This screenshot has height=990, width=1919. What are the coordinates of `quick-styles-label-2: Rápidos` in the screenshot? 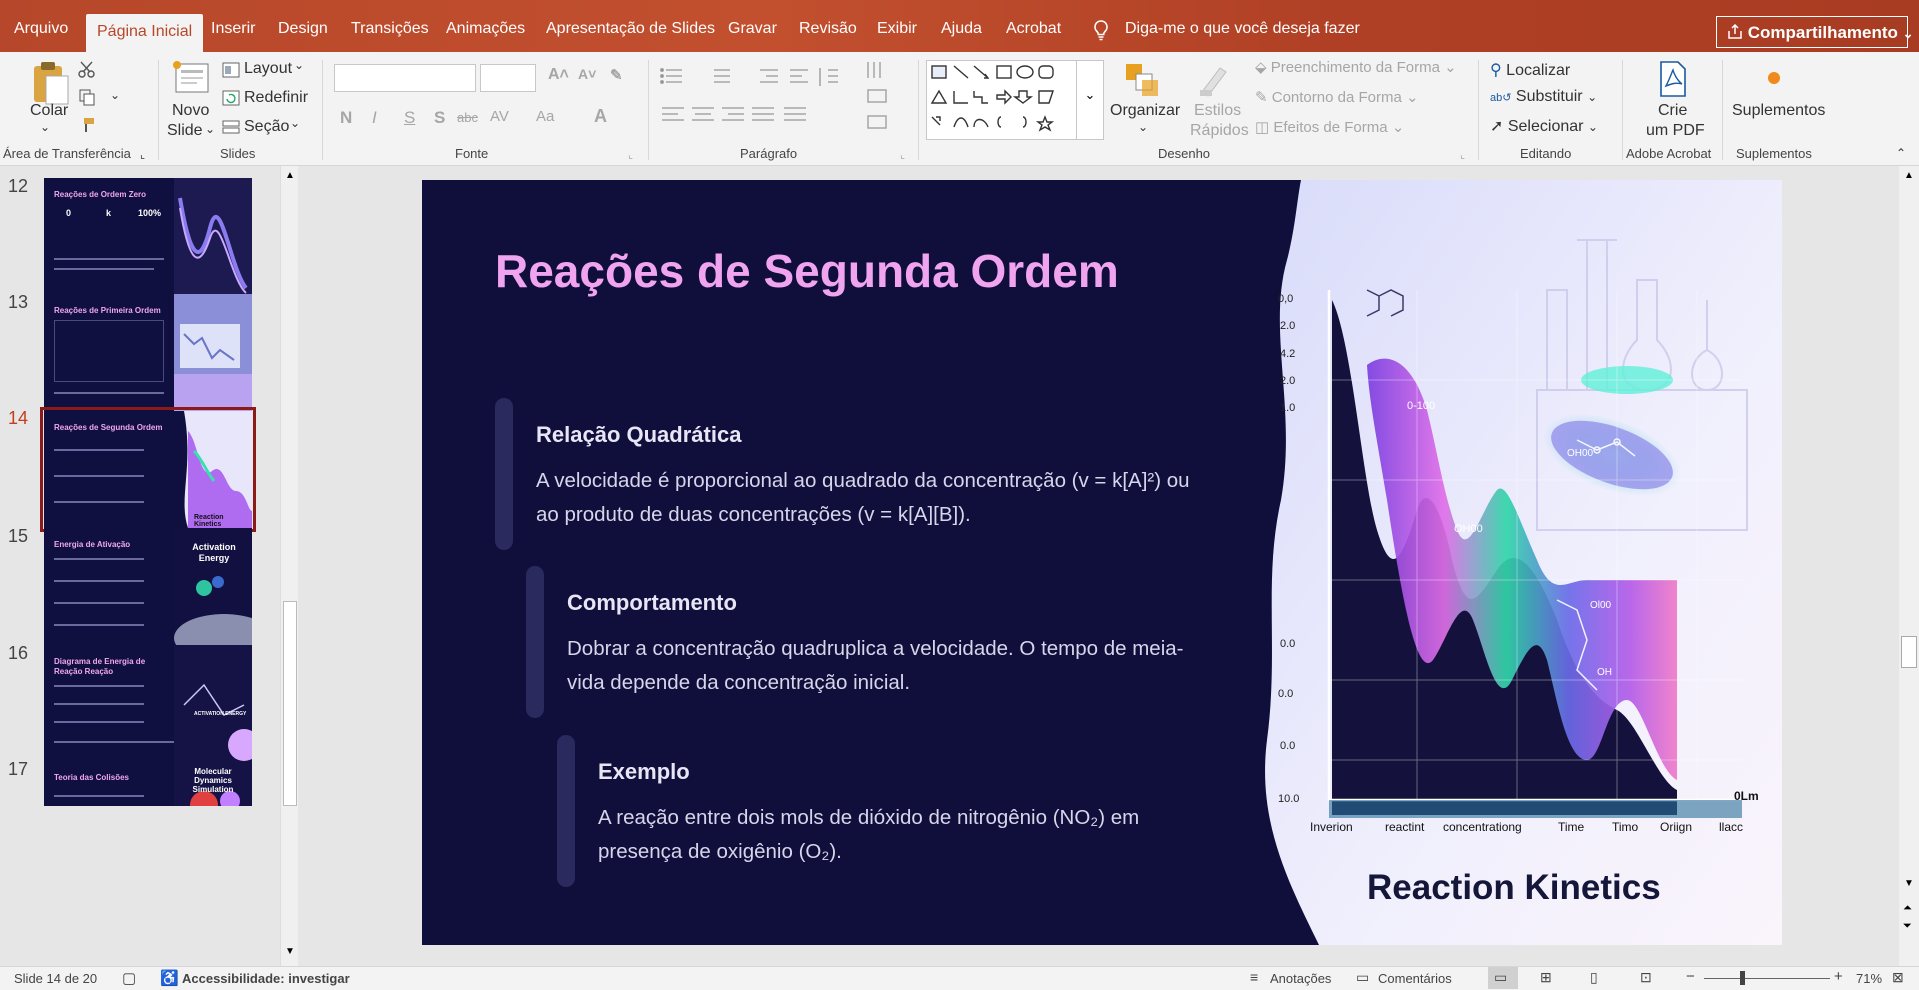 It's located at (1219, 131).